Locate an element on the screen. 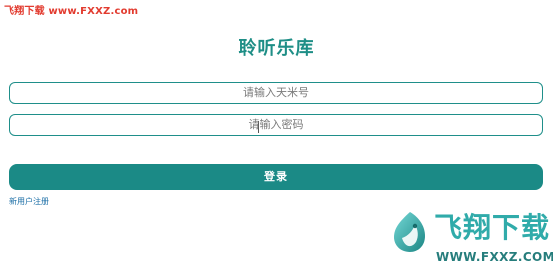 Image resolution: width=553 pixels, height=272 pixels. top-watermark-text: 飞翔下载 www.FXXZ.com is located at coordinates (71, 11).